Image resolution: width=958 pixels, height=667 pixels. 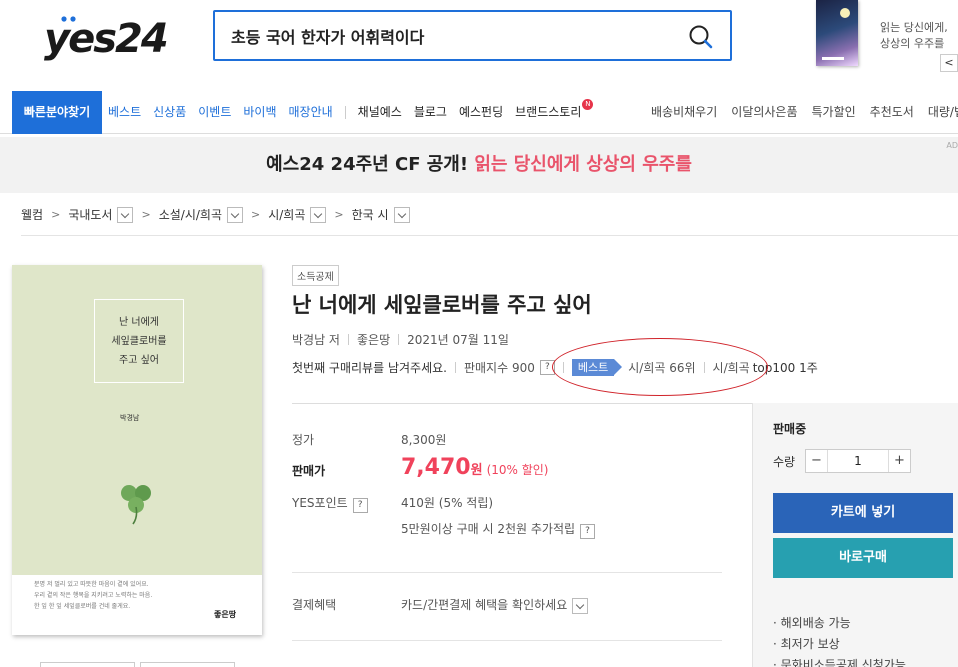 I want to click on nav-item-event: 이벤트, so click(x=214, y=112).